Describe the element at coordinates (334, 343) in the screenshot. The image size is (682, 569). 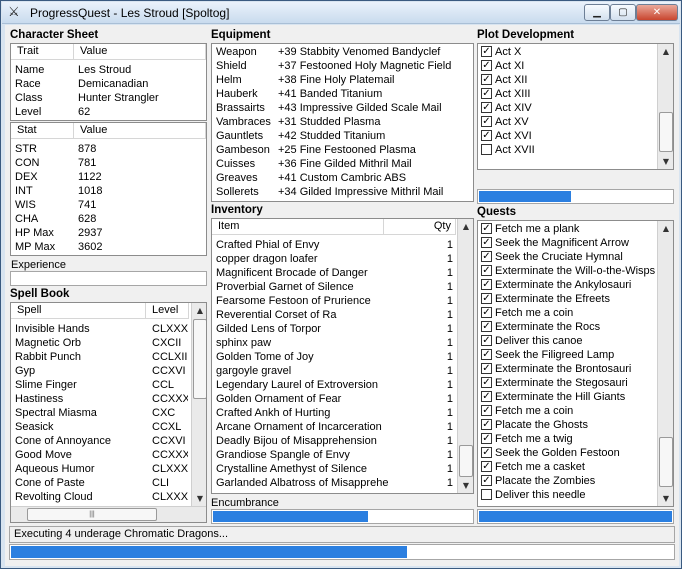
I see `inventory-row: sphinx paw 1` at that location.